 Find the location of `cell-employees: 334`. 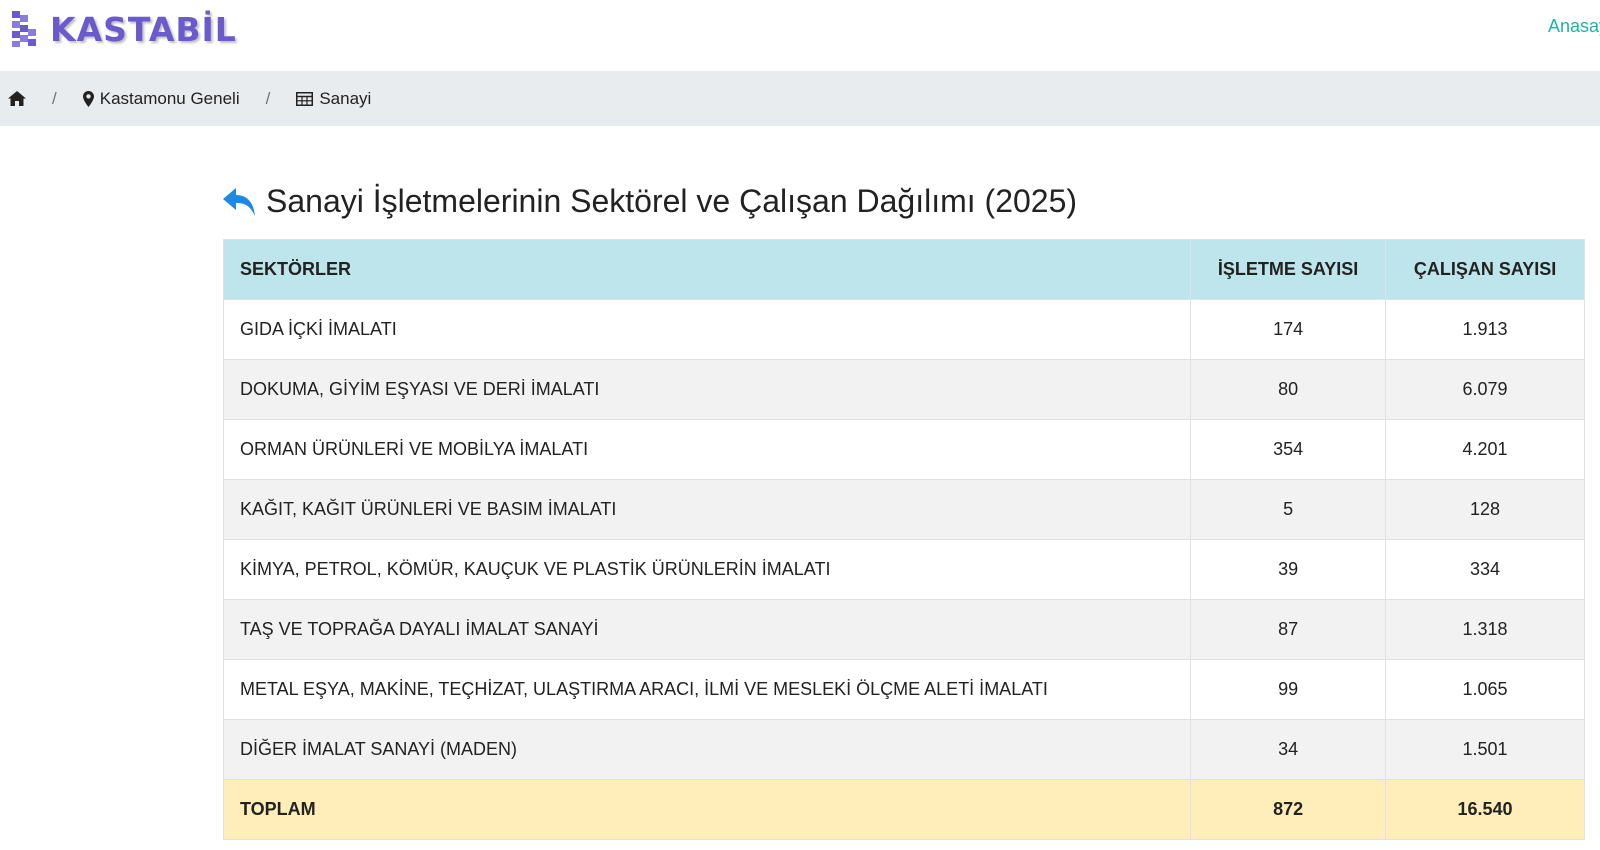

cell-employees: 334 is located at coordinates (1485, 569).